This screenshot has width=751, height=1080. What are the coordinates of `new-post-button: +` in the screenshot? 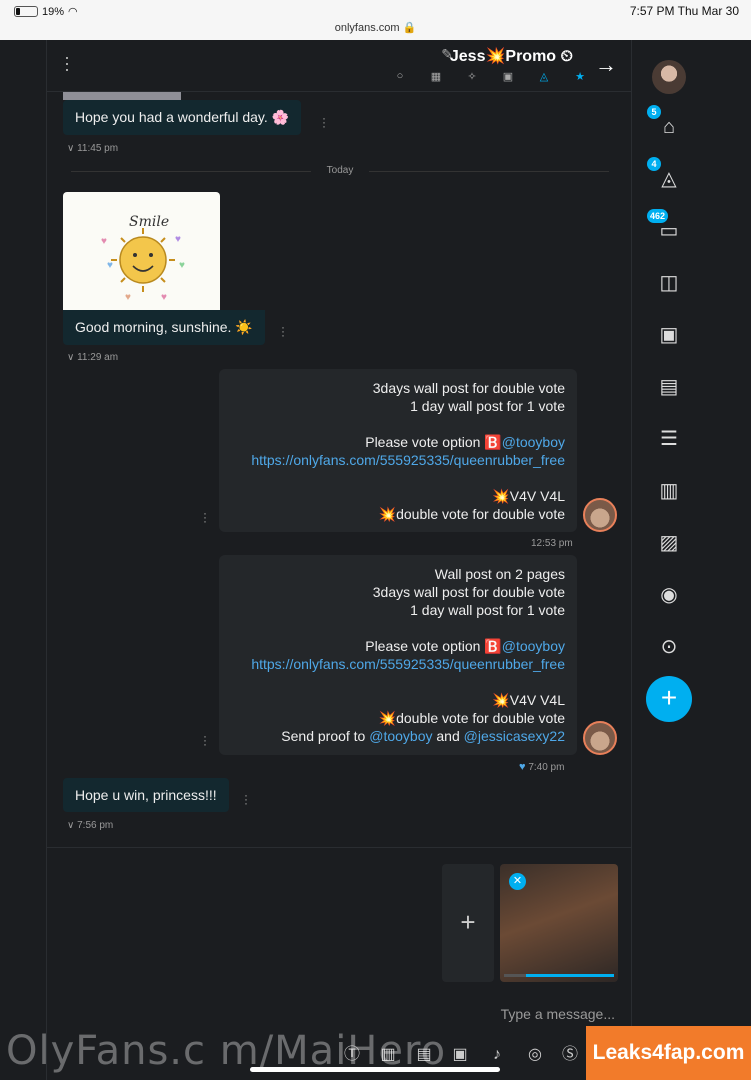 It's located at (669, 699).